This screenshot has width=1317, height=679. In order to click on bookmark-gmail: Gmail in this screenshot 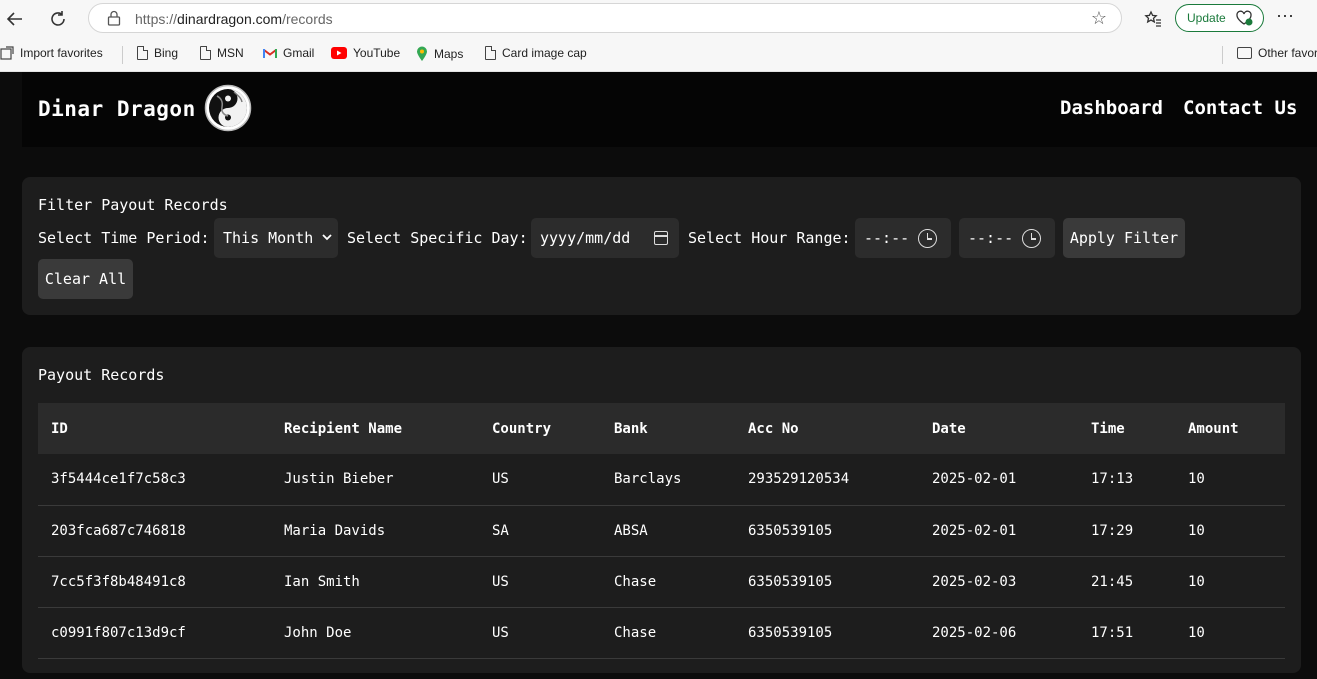, I will do `click(288, 53)`.